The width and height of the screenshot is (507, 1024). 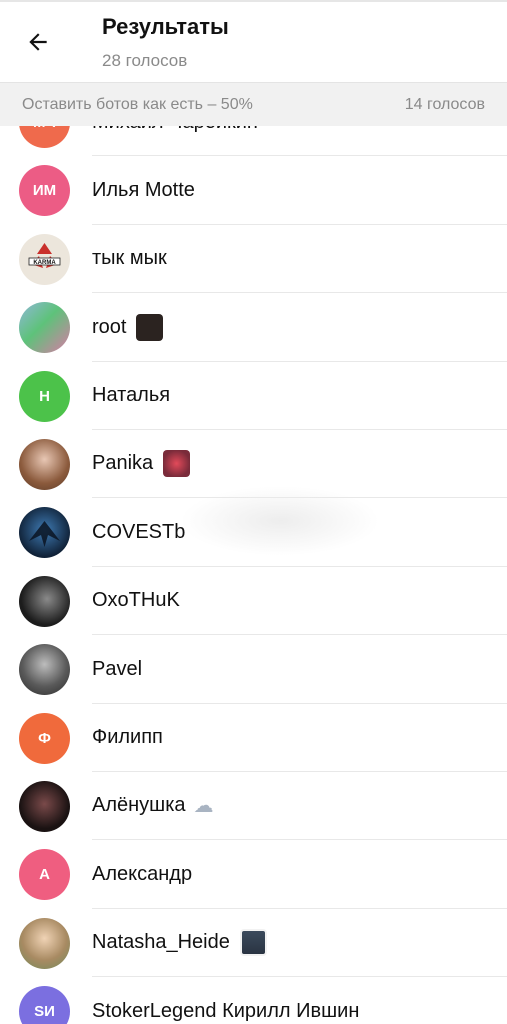 What do you see at coordinates (139, 805) in the screenshot?
I see `voter-name-text: Алёнушка` at bounding box center [139, 805].